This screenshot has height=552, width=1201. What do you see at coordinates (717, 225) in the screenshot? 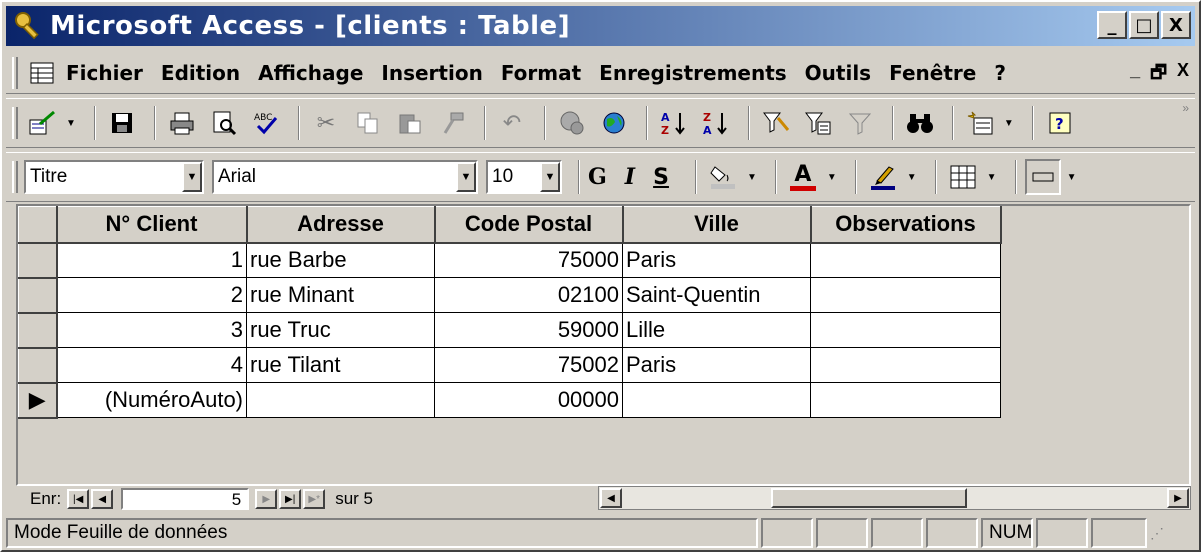
I see `col-header-ville: Ville` at bounding box center [717, 225].